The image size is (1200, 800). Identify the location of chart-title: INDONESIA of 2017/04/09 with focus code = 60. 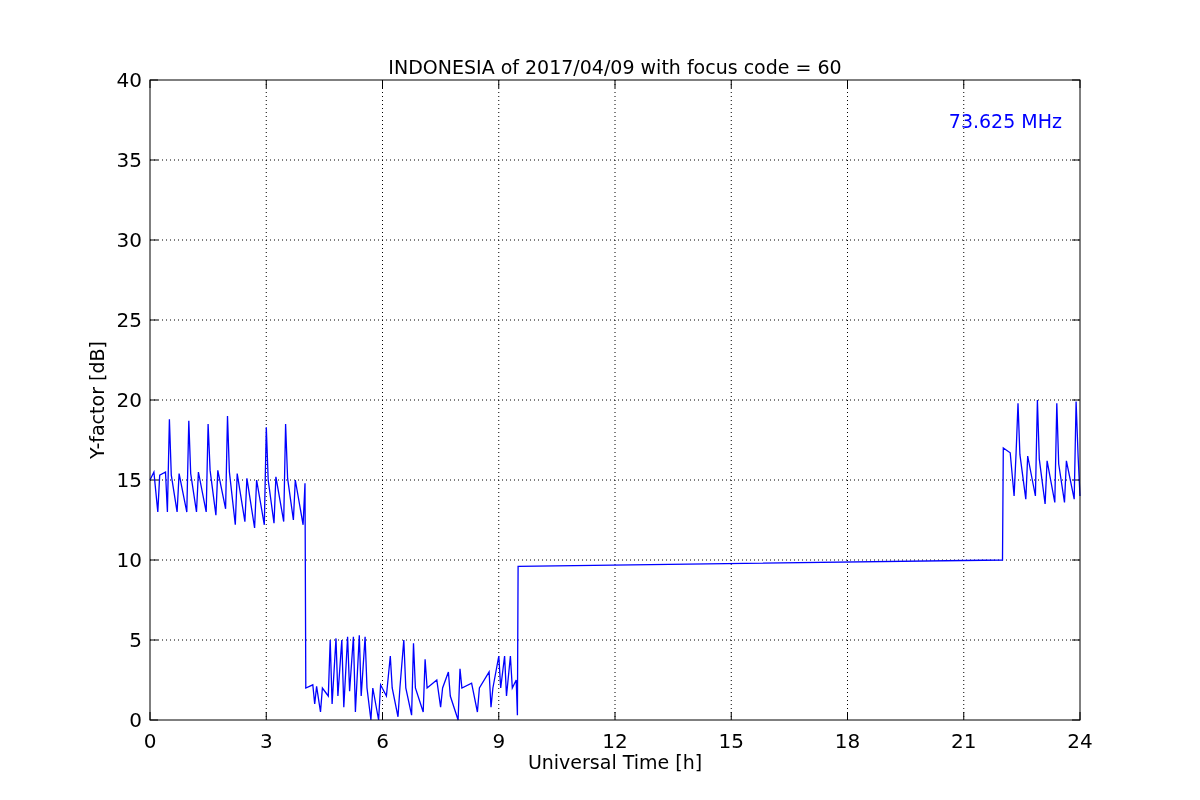
(615, 67).